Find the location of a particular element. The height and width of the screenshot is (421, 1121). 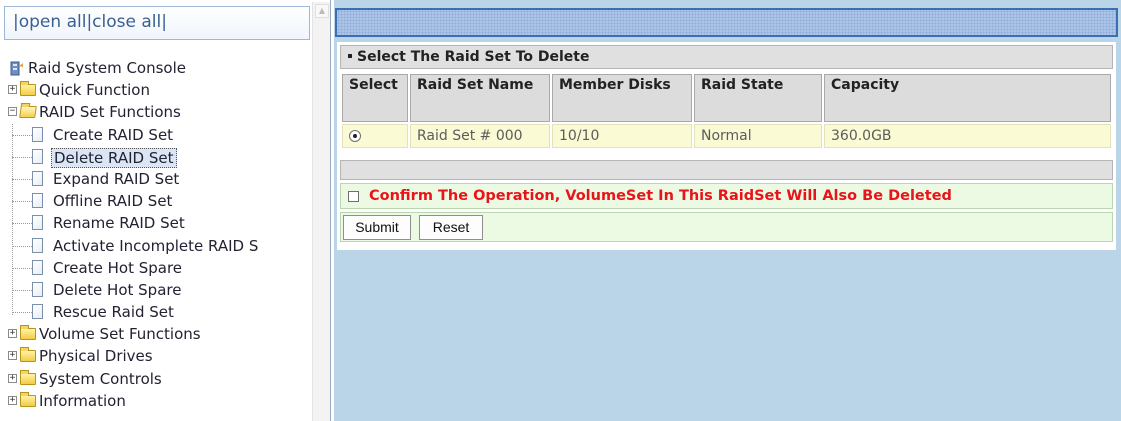

raid-set-name-cell: Raid Set # 000 is located at coordinates (480, 136).